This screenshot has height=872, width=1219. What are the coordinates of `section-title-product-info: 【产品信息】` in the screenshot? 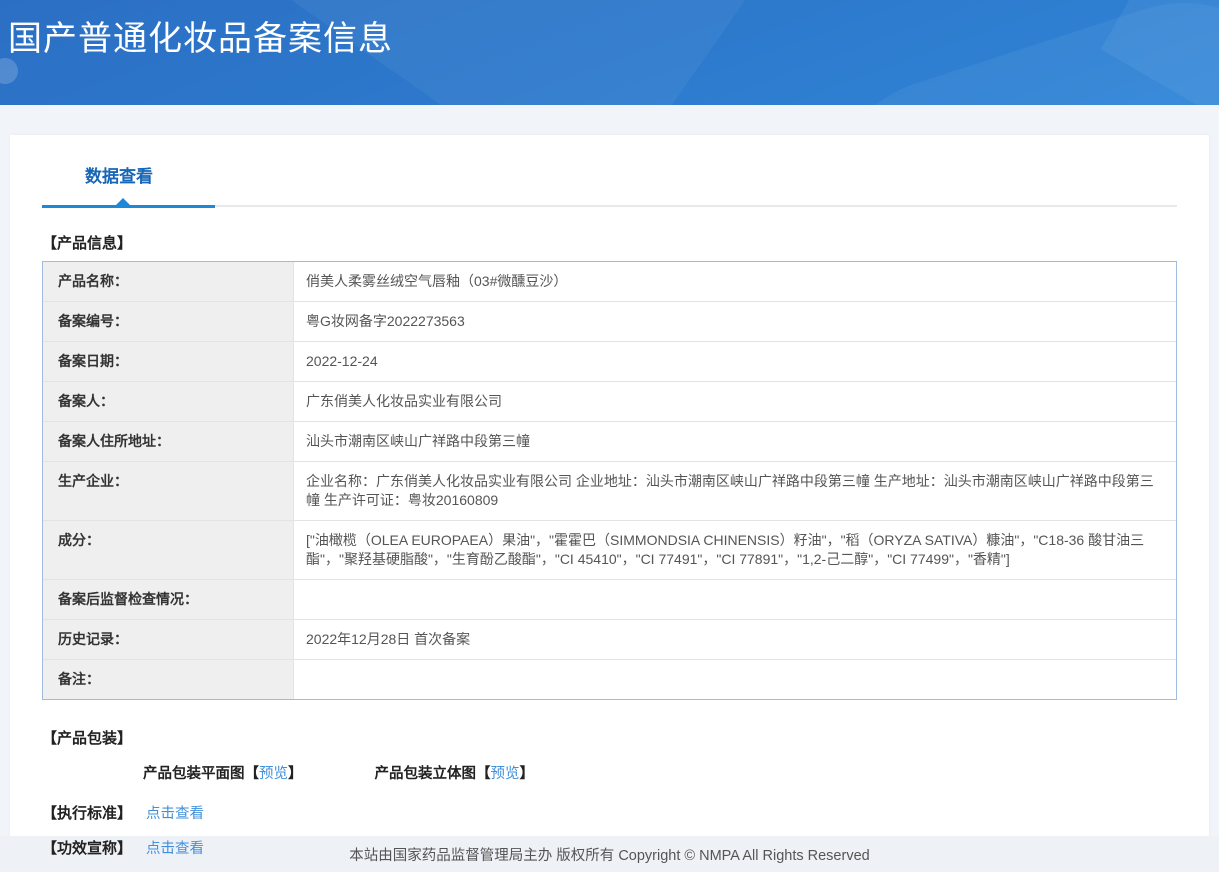 It's located at (87, 243).